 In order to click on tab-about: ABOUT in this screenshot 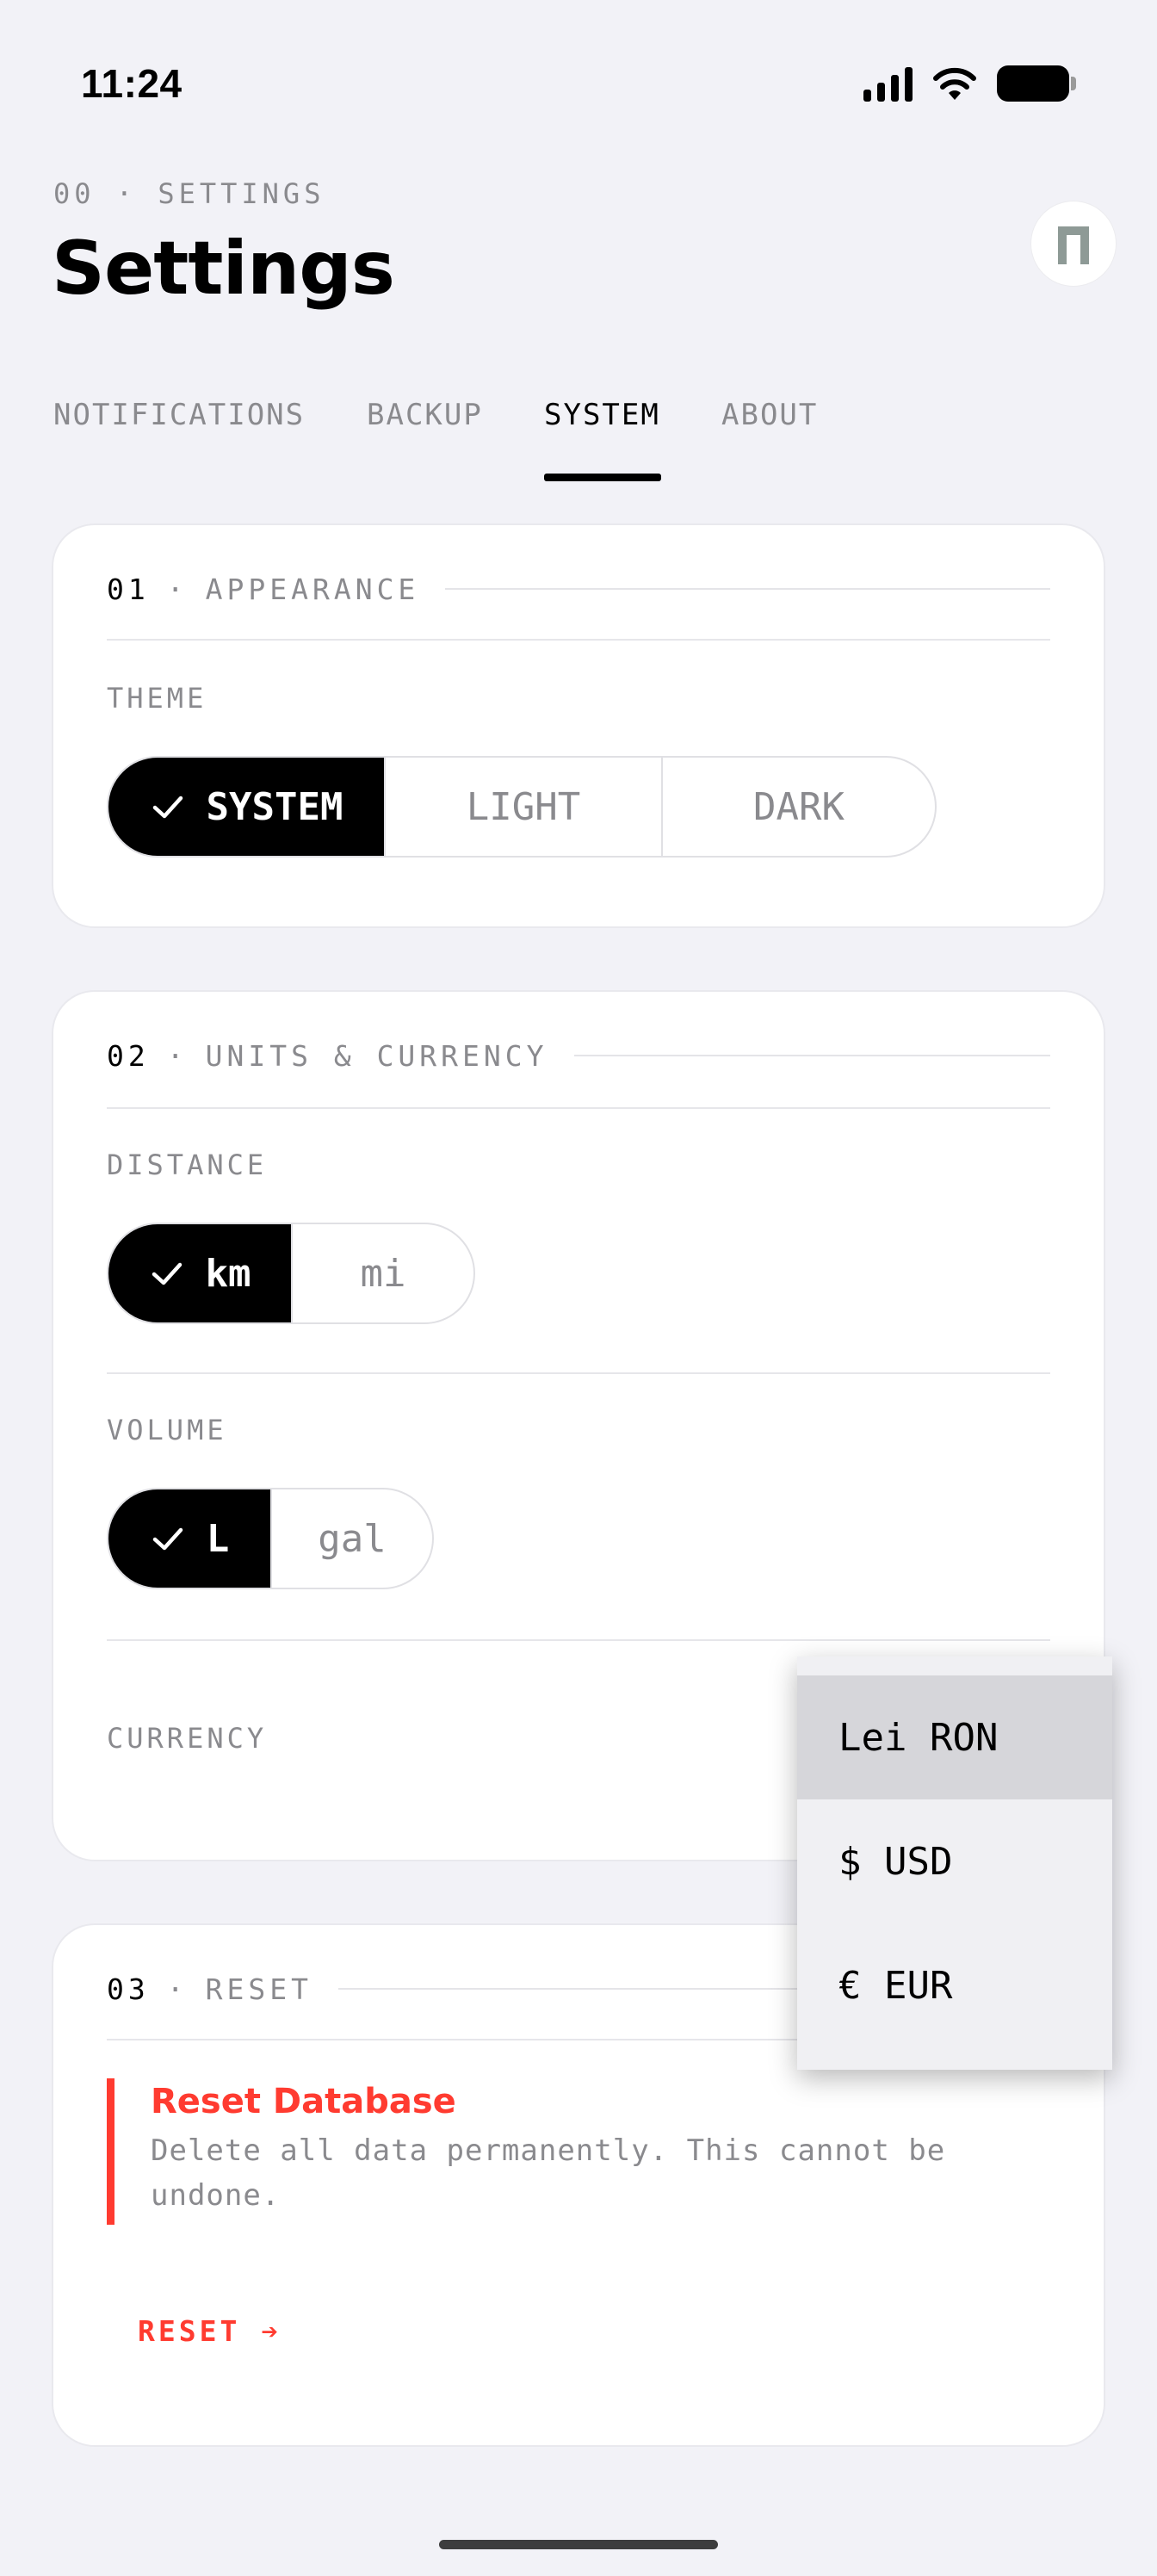, I will do `click(770, 415)`.